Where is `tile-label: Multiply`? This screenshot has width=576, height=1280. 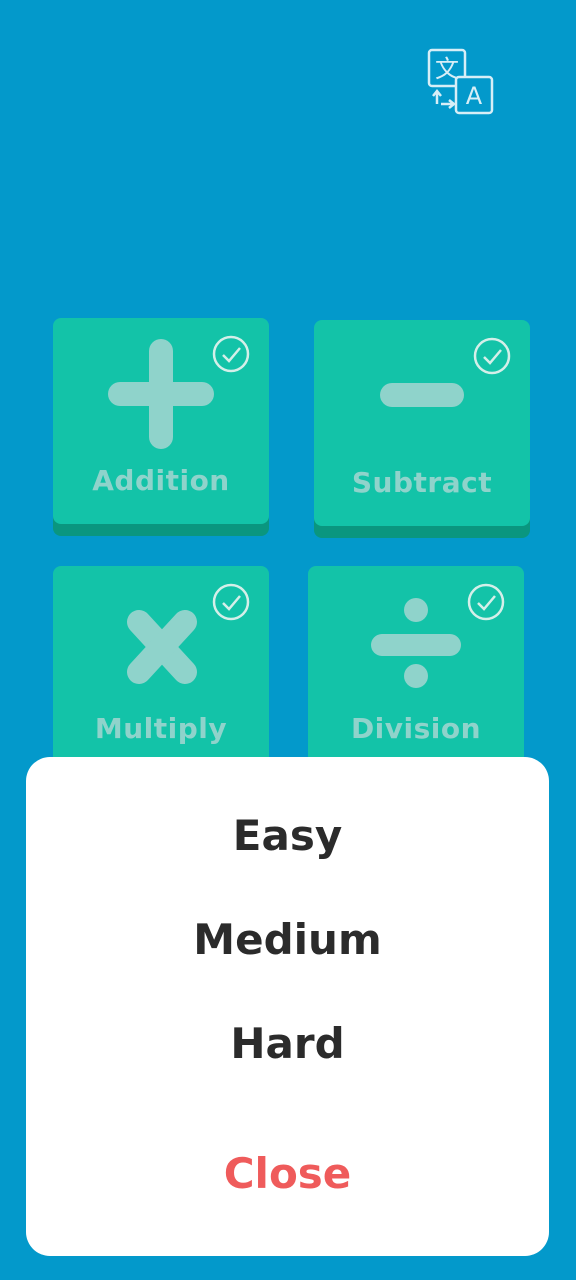 tile-label: Multiply is located at coordinates (161, 728).